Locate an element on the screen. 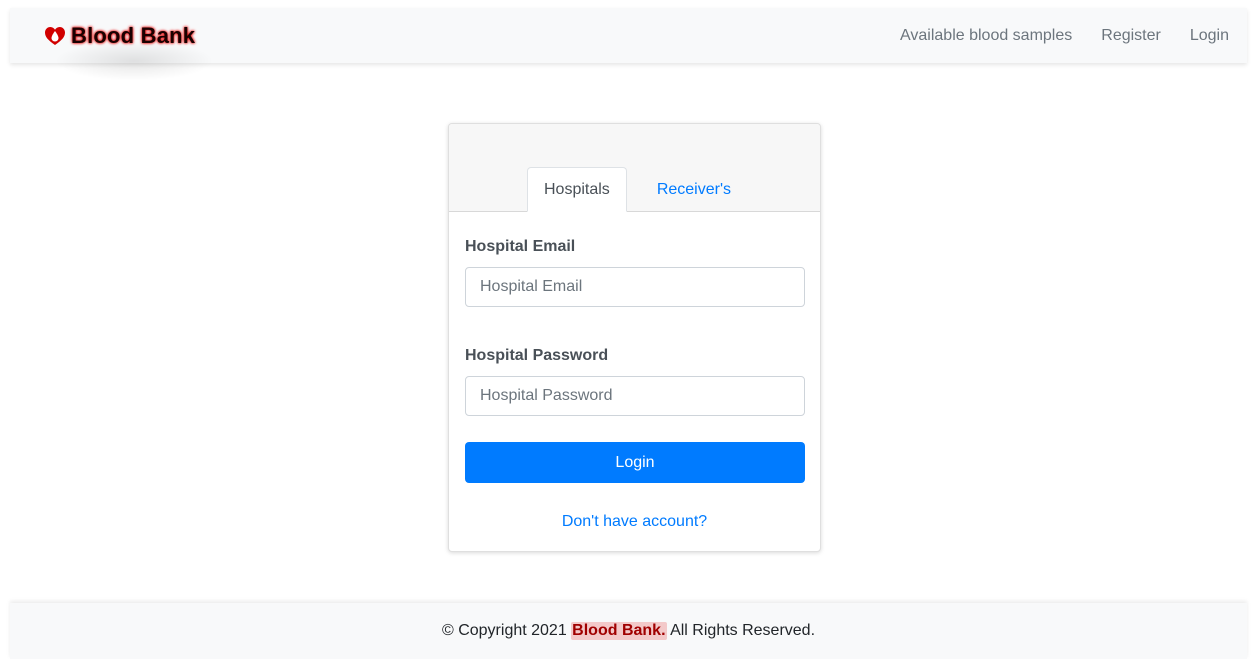  heart-drop-icon is located at coordinates (55, 35).